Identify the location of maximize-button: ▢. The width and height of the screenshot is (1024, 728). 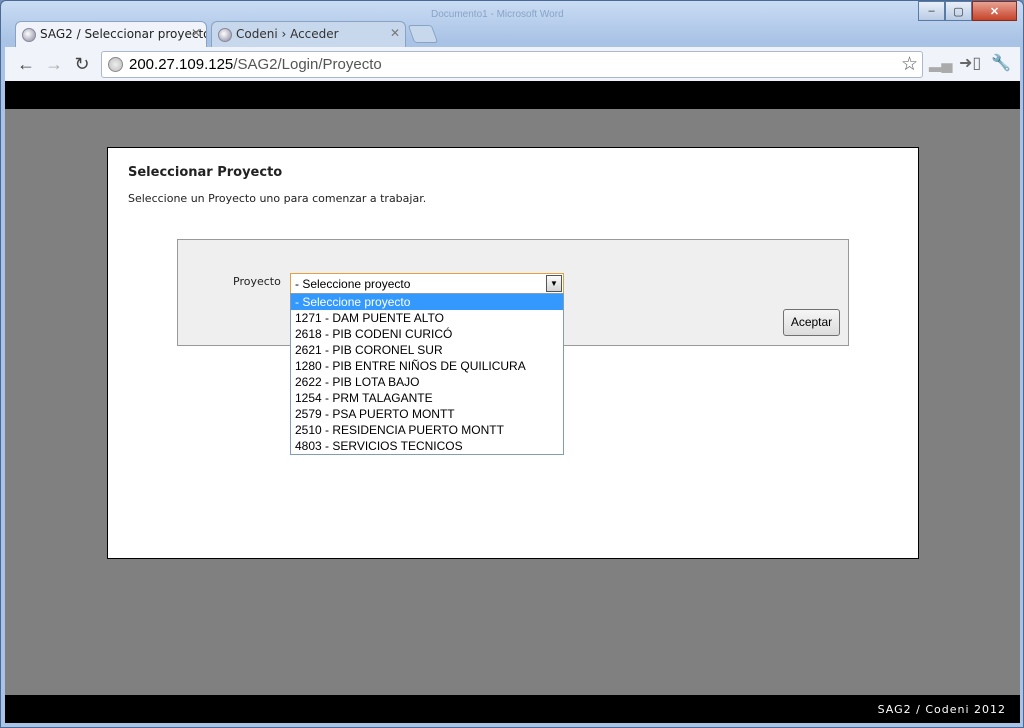
(958, 11).